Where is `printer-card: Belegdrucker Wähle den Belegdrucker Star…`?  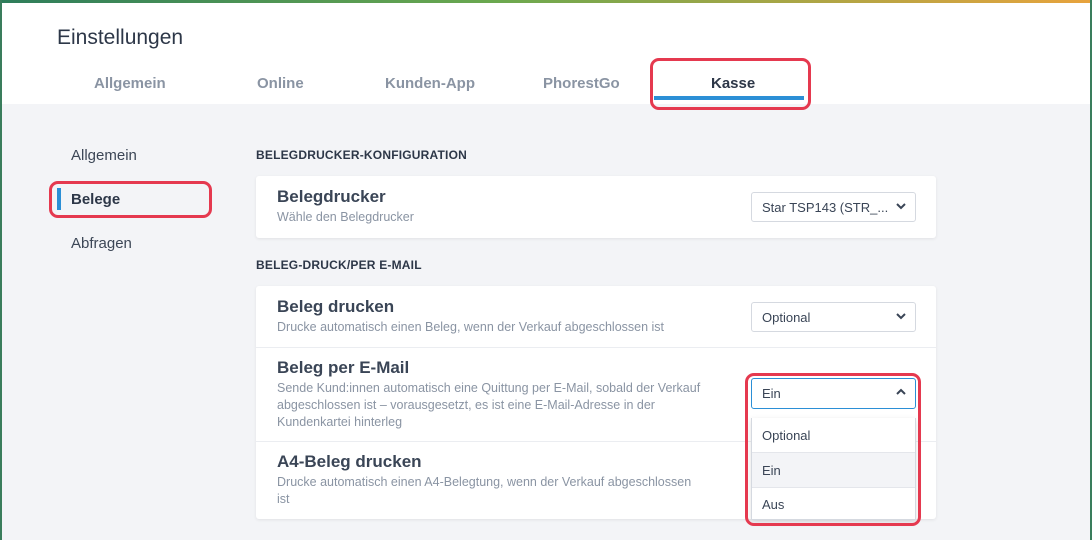 printer-card: Belegdrucker Wähle den Belegdrucker Star… is located at coordinates (596, 207).